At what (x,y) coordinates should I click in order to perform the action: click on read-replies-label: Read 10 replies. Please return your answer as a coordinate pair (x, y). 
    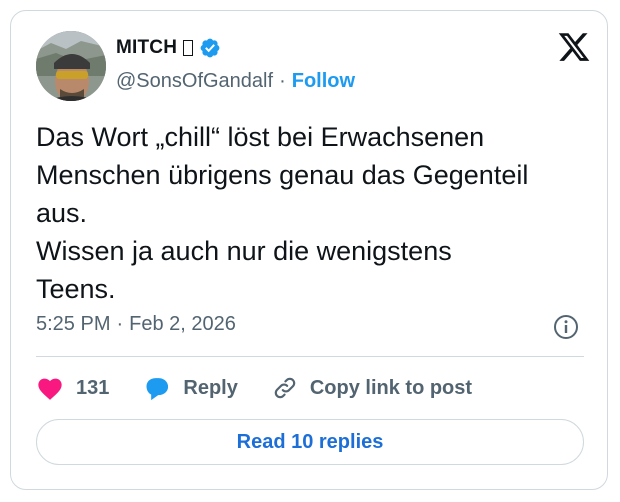
    Looking at the image, I should click on (310, 441).